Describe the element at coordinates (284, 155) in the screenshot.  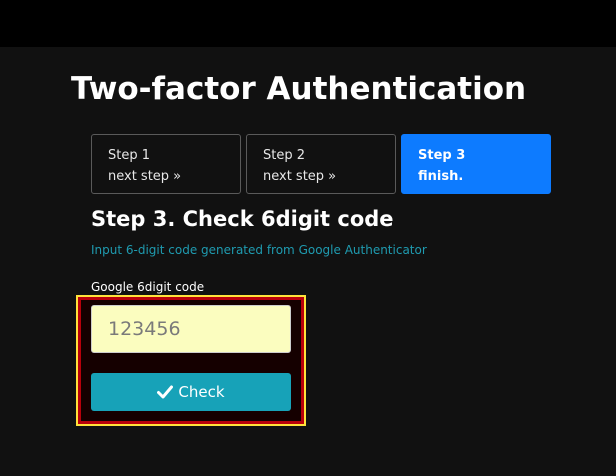
I see `step-2-title: Step 2` at that location.